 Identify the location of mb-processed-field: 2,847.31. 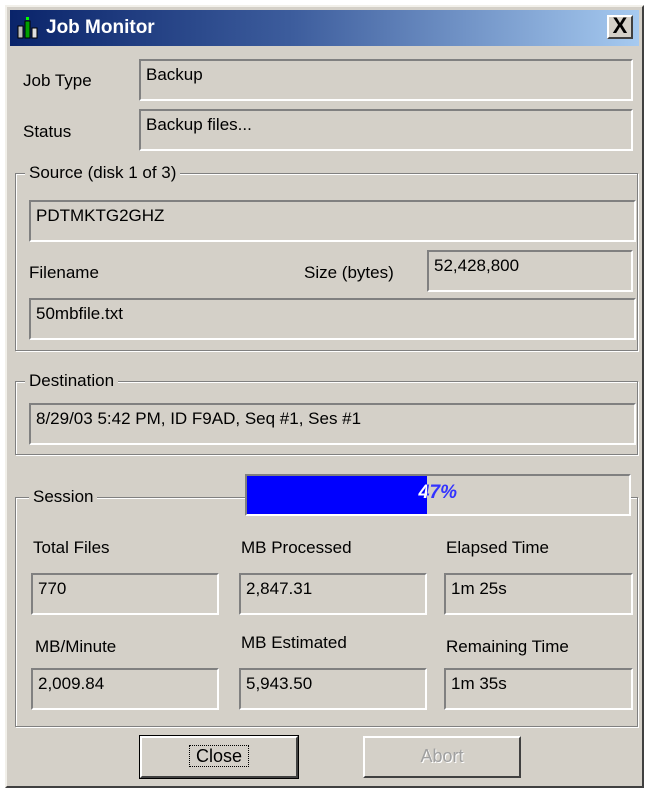
(333, 594).